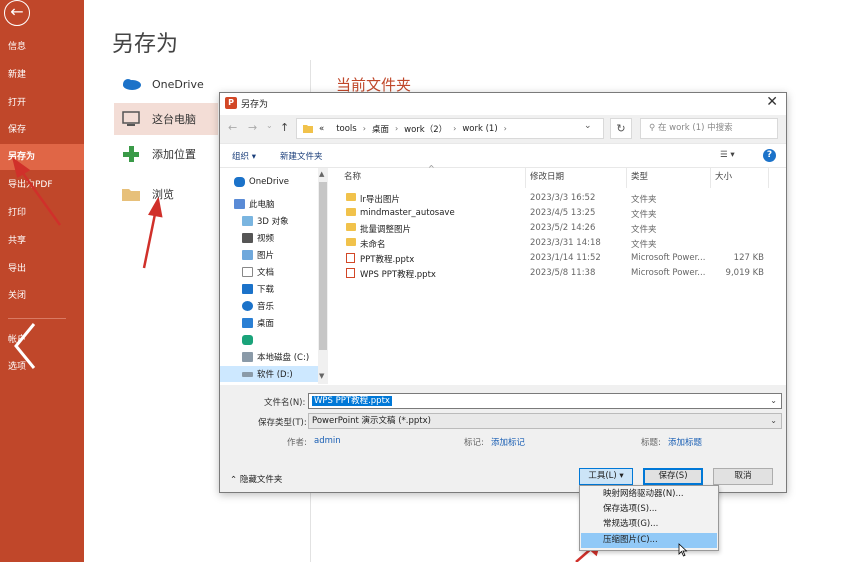  Describe the element at coordinates (508, 442) in the screenshot. I see `add-tags-link: 添加标记` at that location.